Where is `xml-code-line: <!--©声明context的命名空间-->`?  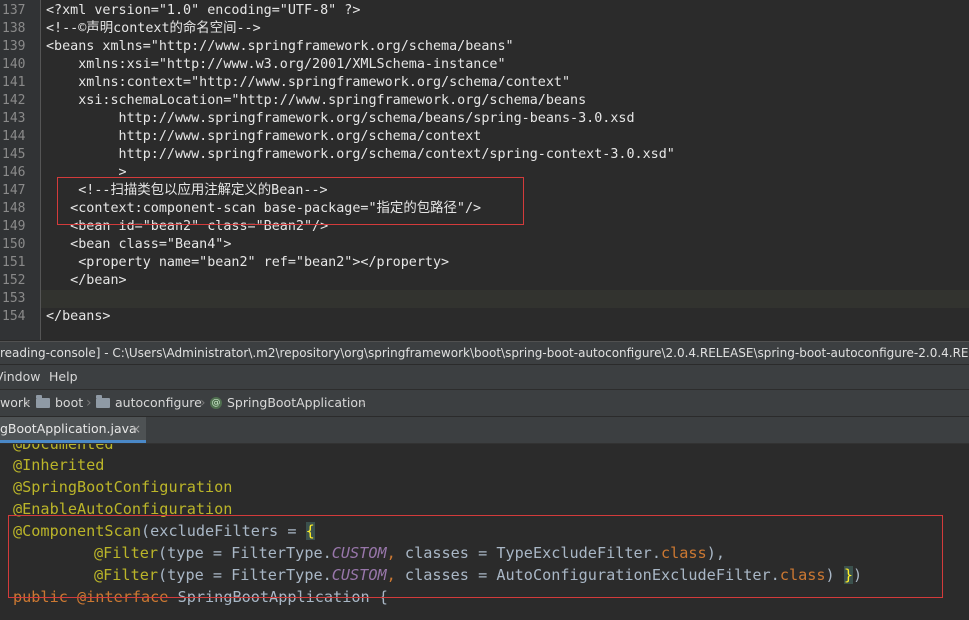 xml-code-line: <!--©声明context的命名空间--> is located at coordinates (153, 28).